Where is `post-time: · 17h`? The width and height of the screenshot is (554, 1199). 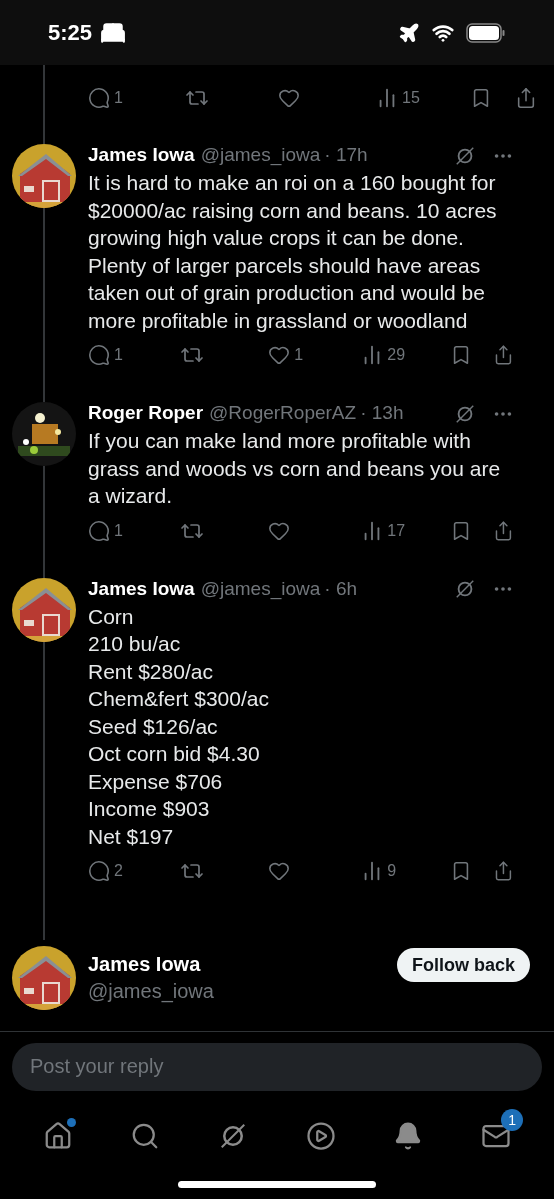
post-time: · 17h is located at coordinates (346, 155).